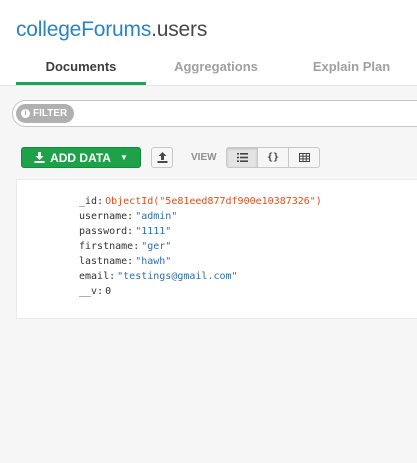  I want to click on filter-label: FILTER, so click(50, 113).